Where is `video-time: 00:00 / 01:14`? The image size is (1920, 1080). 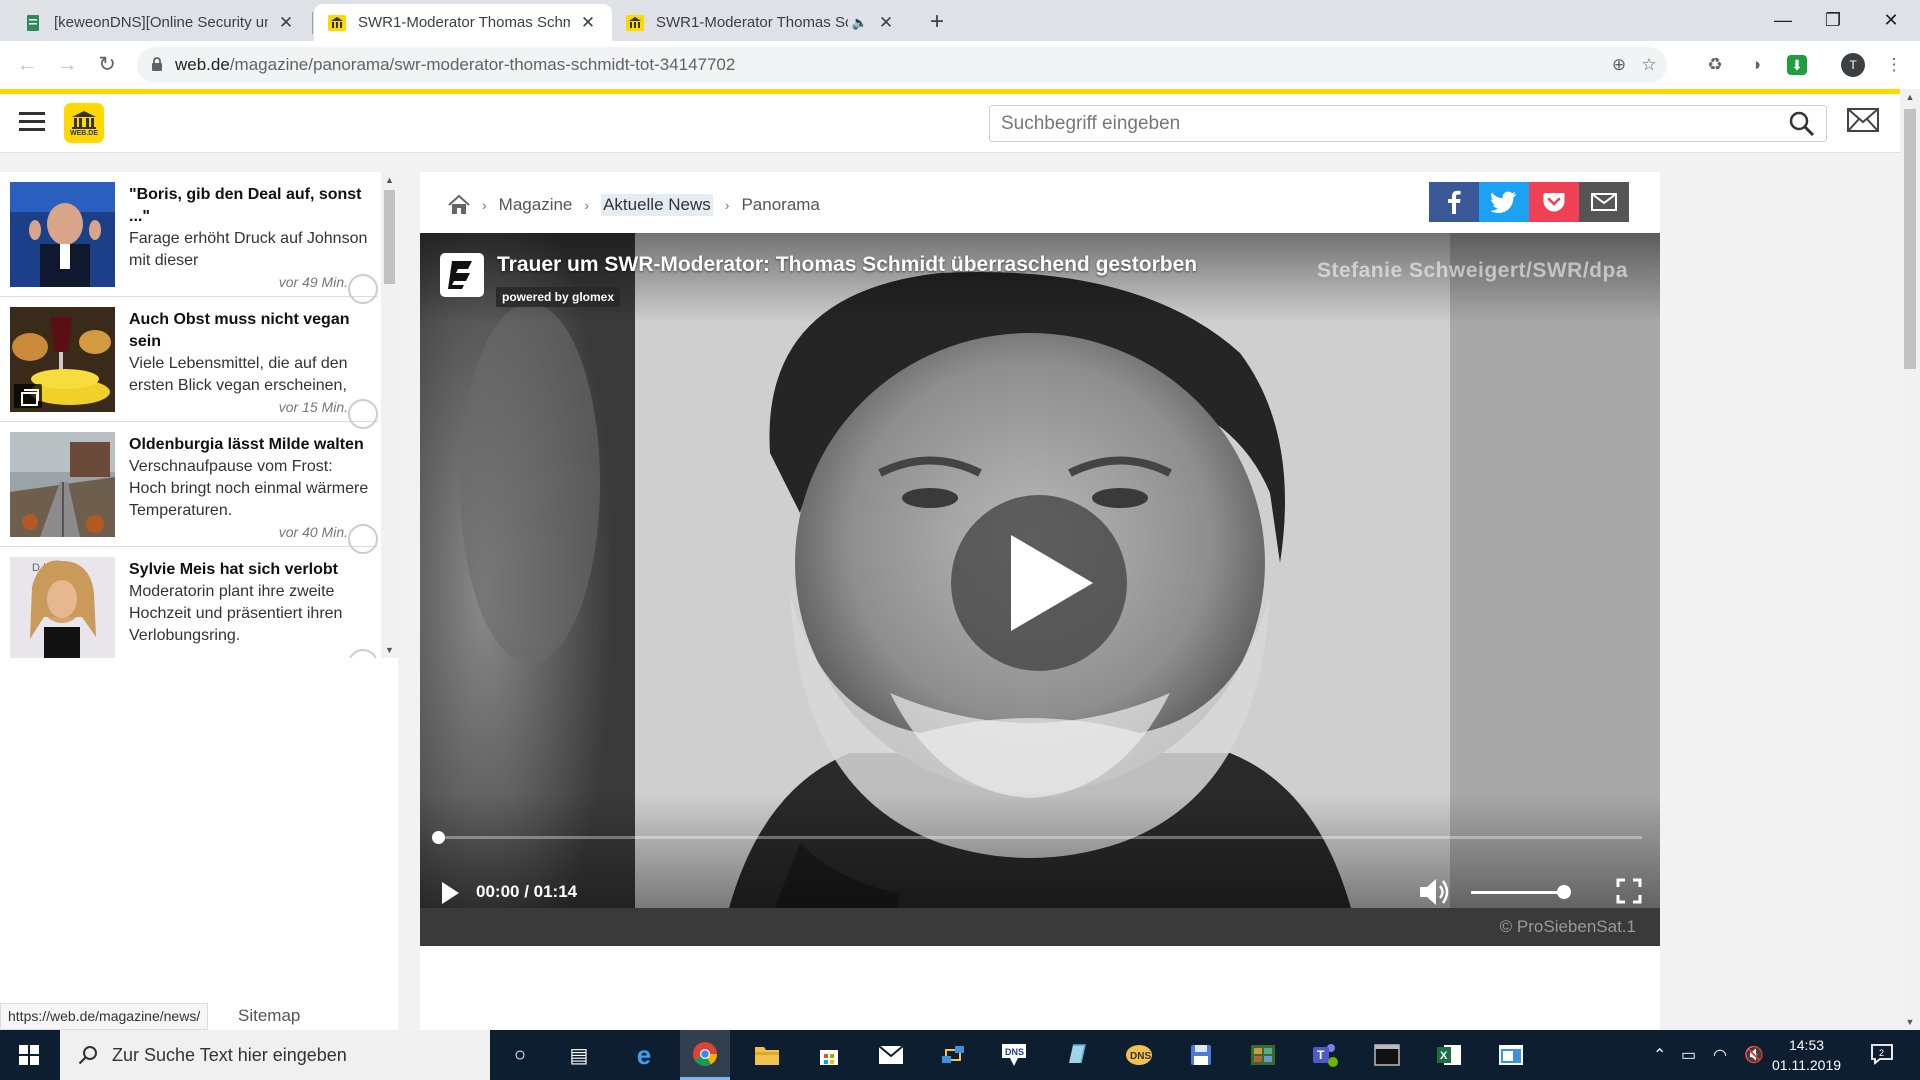
video-time: 00:00 / 01:14 is located at coordinates (527, 891).